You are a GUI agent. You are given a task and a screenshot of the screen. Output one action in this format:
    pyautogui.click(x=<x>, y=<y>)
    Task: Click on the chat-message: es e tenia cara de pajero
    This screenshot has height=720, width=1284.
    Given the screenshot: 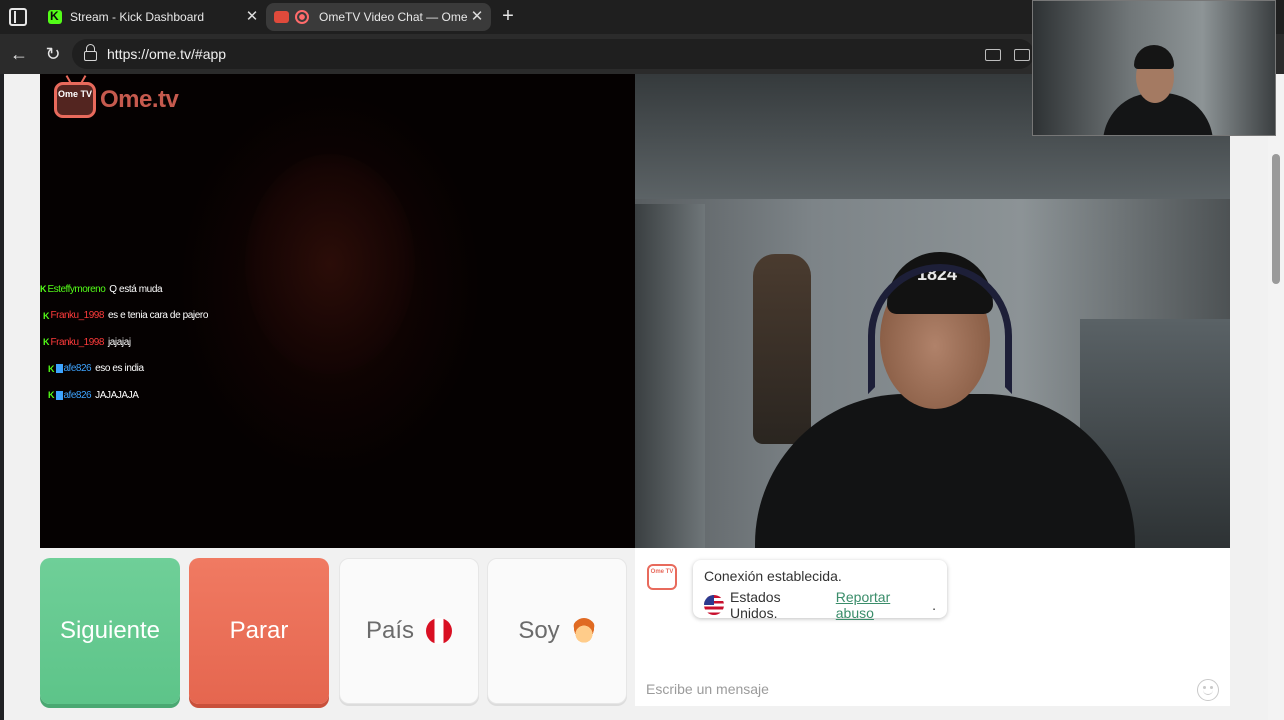 What is the action you would take?
    pyautogui.click(x=158, y=316)
    